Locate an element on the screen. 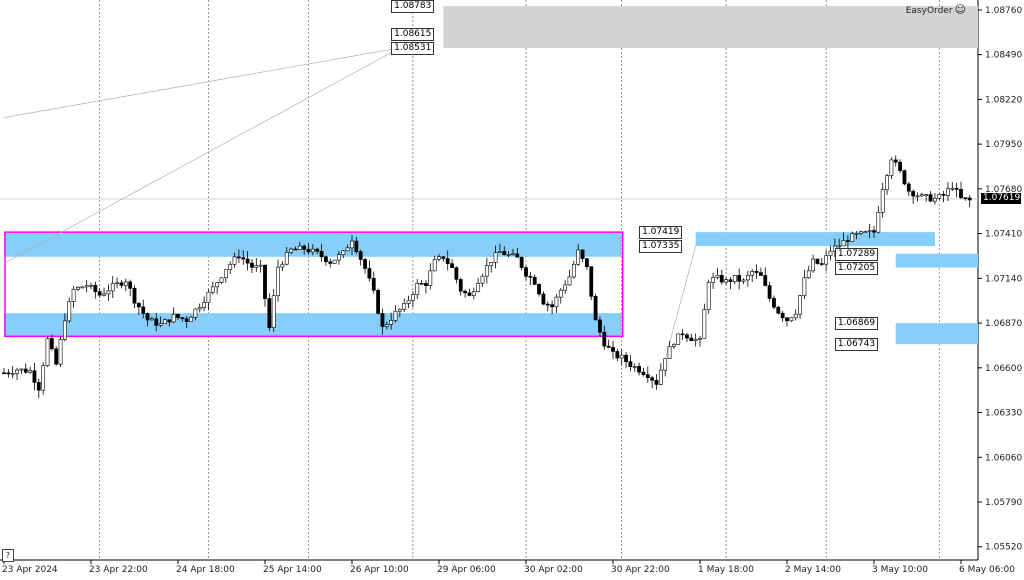  price-label: 1.08531 is located at coordinates (413, 48).